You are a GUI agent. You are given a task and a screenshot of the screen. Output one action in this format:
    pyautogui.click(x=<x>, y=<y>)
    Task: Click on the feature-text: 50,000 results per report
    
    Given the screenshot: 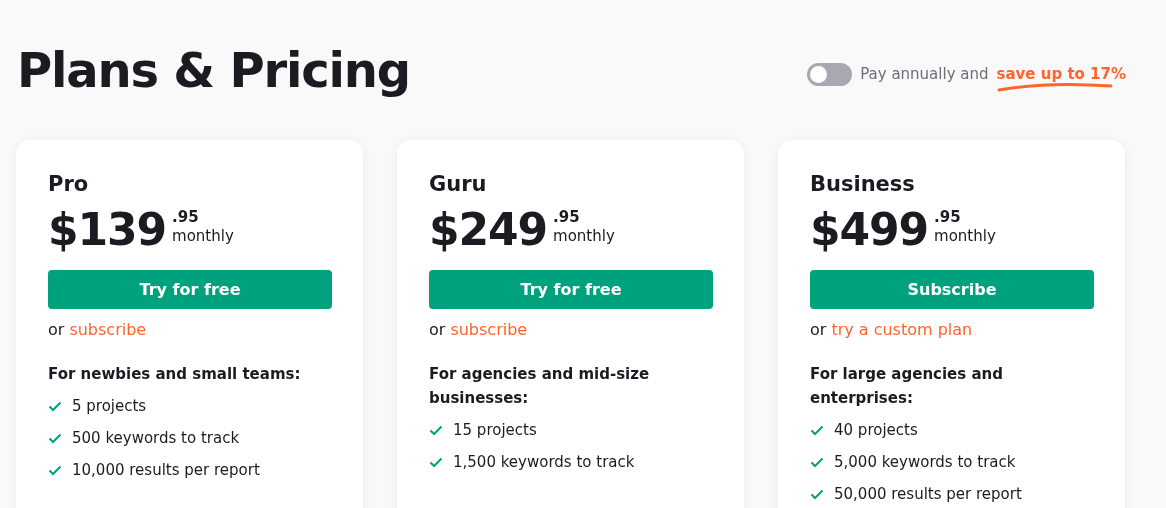 What is the action you would take?
    pyautogui.click(x=928, y=494)
    